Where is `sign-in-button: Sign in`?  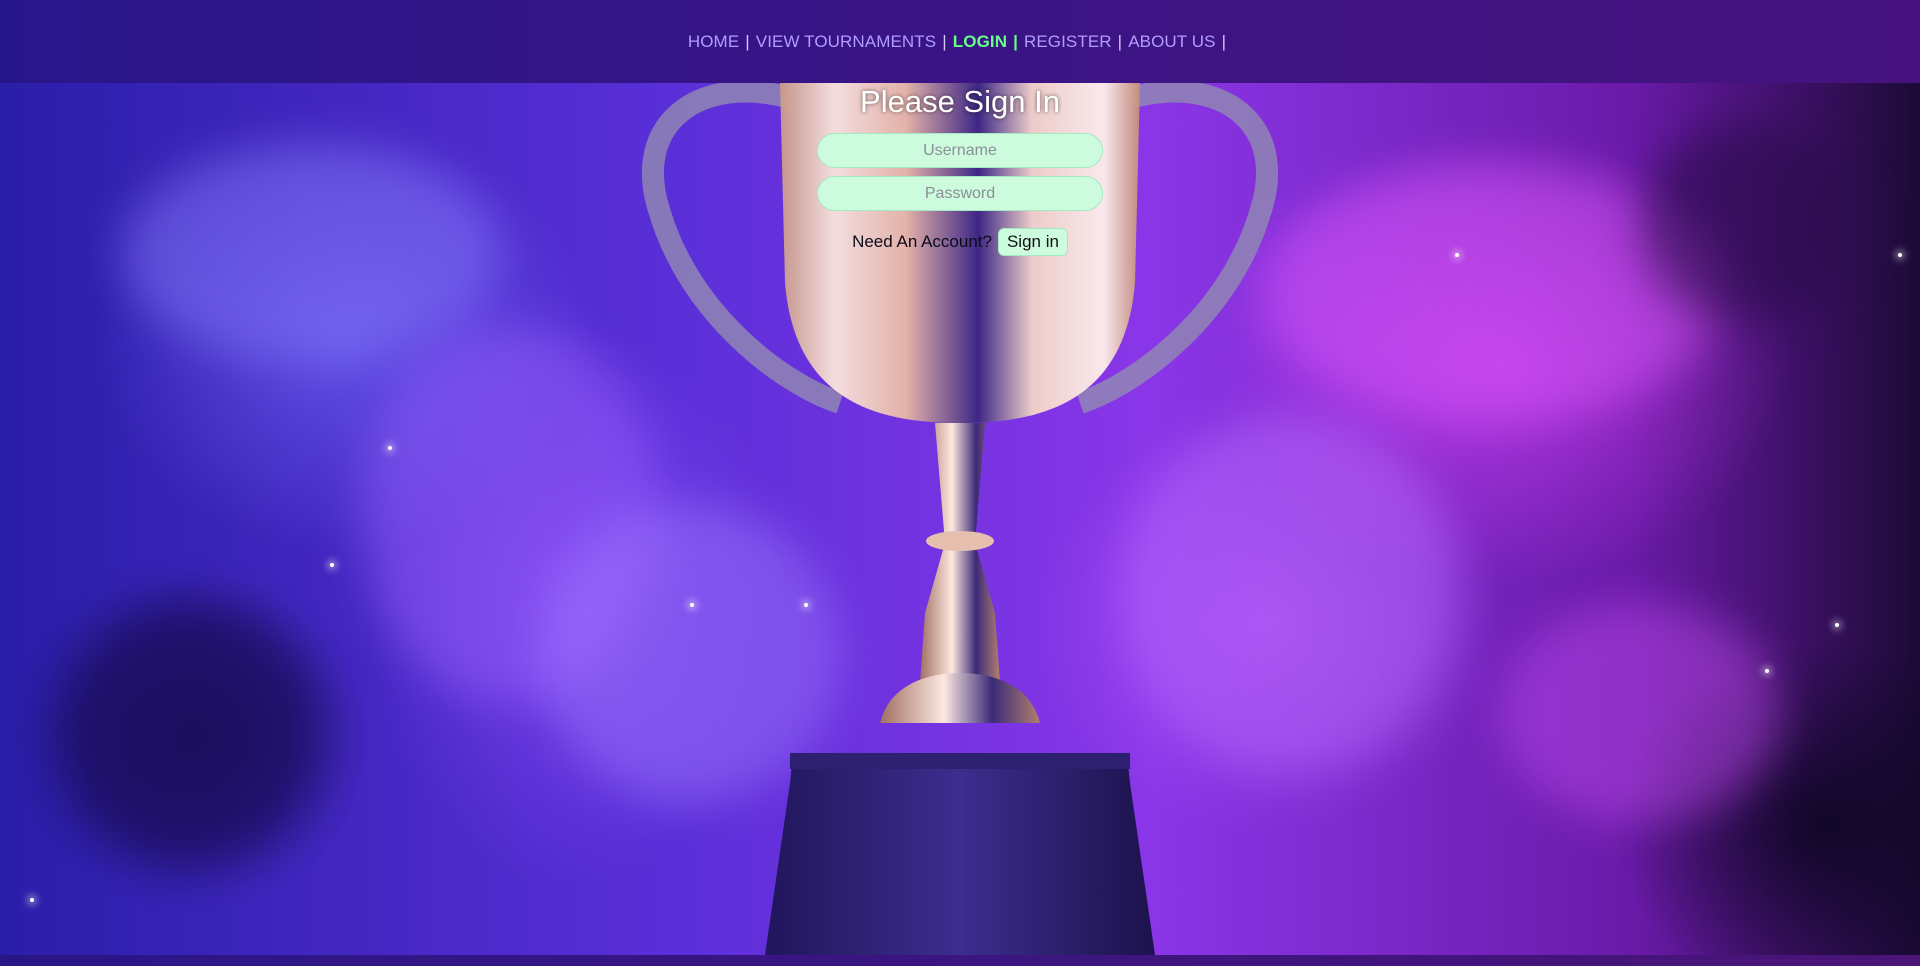
sign-in-button: Sign in is located at coordinates (1032, 242).